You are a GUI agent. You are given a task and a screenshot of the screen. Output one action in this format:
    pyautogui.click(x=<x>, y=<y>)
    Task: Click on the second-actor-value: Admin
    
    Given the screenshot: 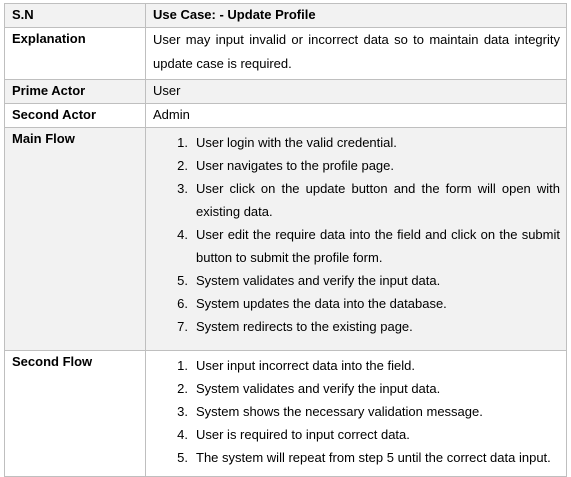 What is the action you would take?
    pyautogui.click(x=356, y=115)
    